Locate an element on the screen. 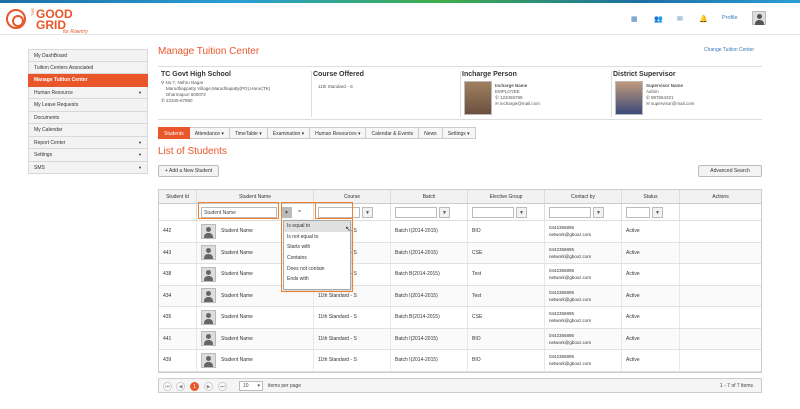 This screenshot has width=800, height=409. tab-item: Students is located at coordinates (174, 133).